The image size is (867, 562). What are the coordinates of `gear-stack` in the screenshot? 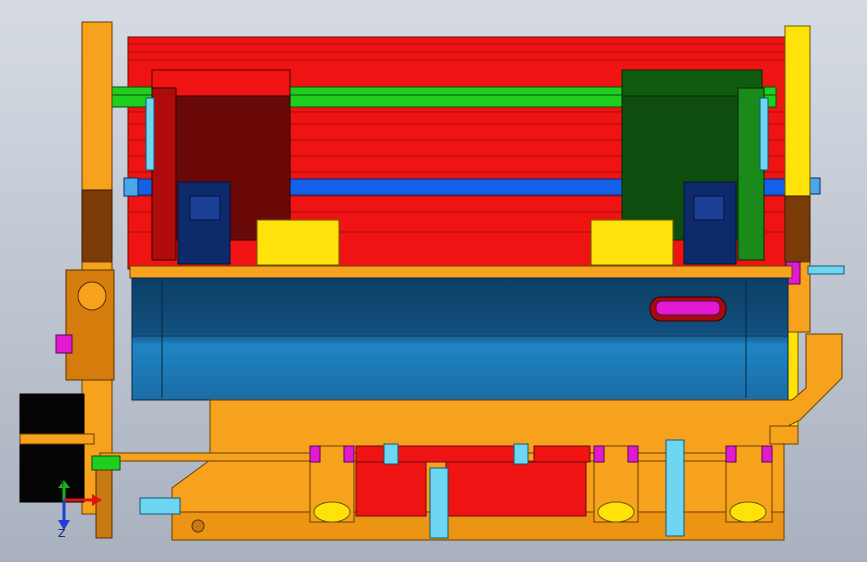 It's located at (104, 504).